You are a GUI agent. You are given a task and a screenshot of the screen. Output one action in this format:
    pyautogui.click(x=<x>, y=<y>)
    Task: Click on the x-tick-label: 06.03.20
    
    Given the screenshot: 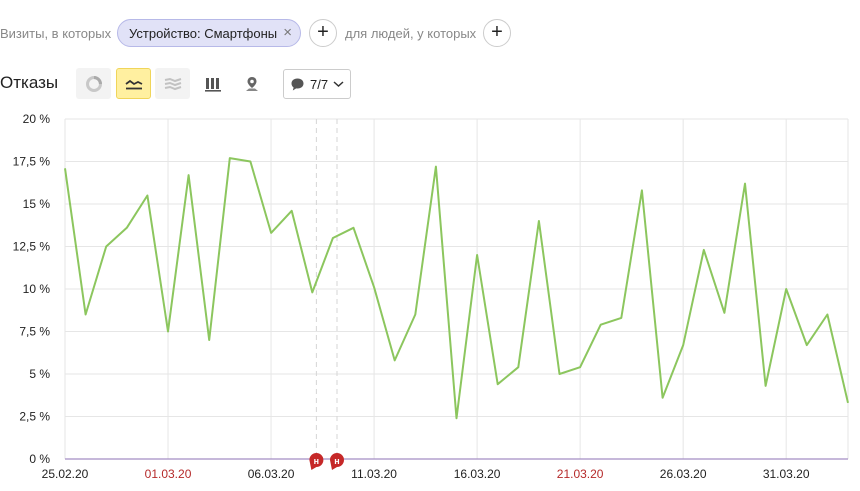 What is the action you would take?
    pyautogui.click(x=271, y=474)
    